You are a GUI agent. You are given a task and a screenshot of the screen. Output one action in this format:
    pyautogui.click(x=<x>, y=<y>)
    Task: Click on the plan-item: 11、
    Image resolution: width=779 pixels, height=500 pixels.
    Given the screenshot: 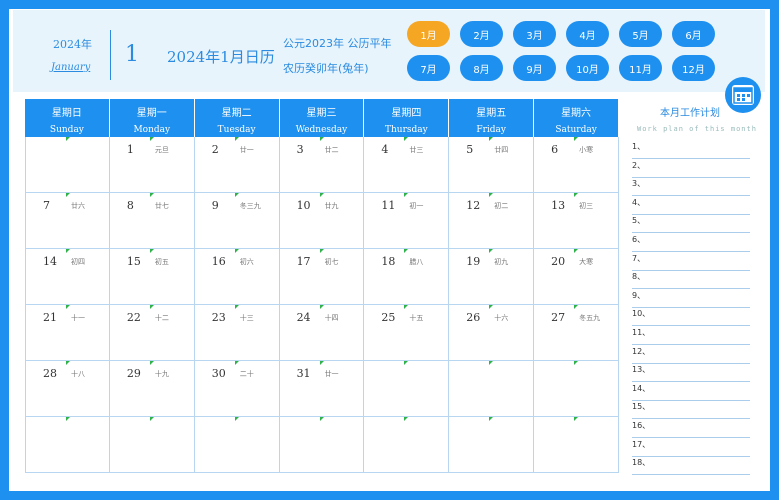 What is the action you would take?
    pyautogui.click(x=691, y=336)
    